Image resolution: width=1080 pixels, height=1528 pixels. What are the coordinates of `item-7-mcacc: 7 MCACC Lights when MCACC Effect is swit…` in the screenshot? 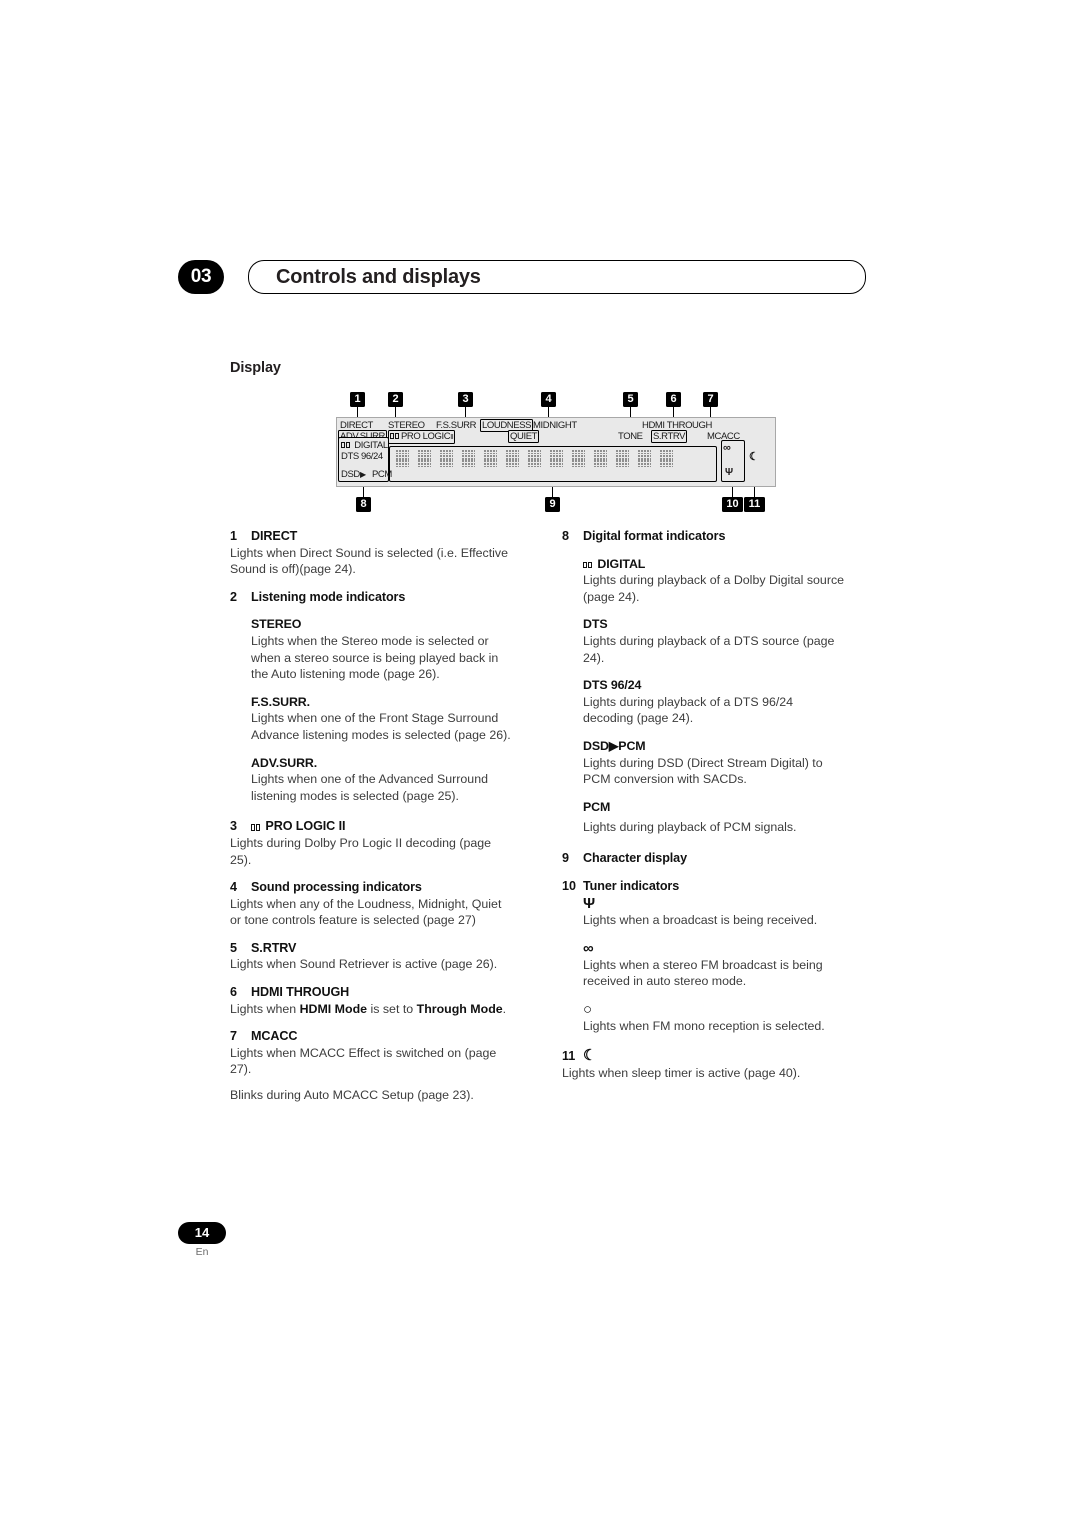 It's located at (372, 1065).